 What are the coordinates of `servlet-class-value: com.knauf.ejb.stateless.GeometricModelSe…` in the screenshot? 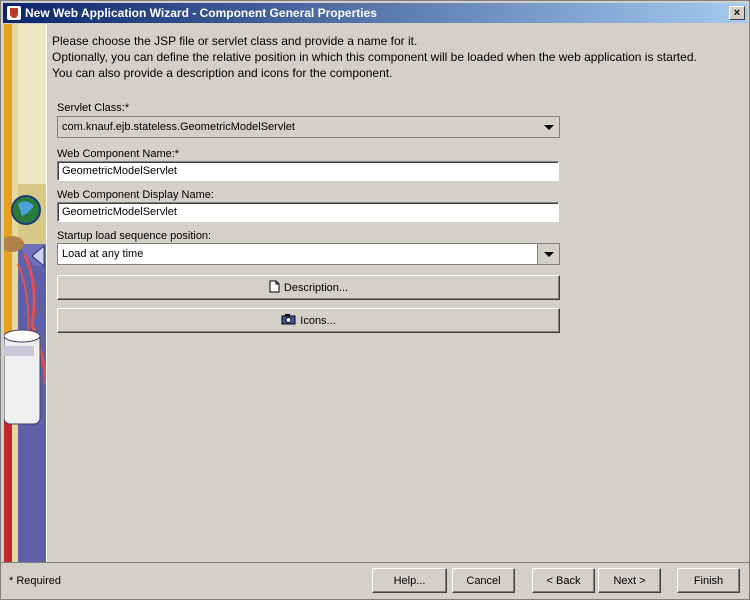 It's located at (178, 127).